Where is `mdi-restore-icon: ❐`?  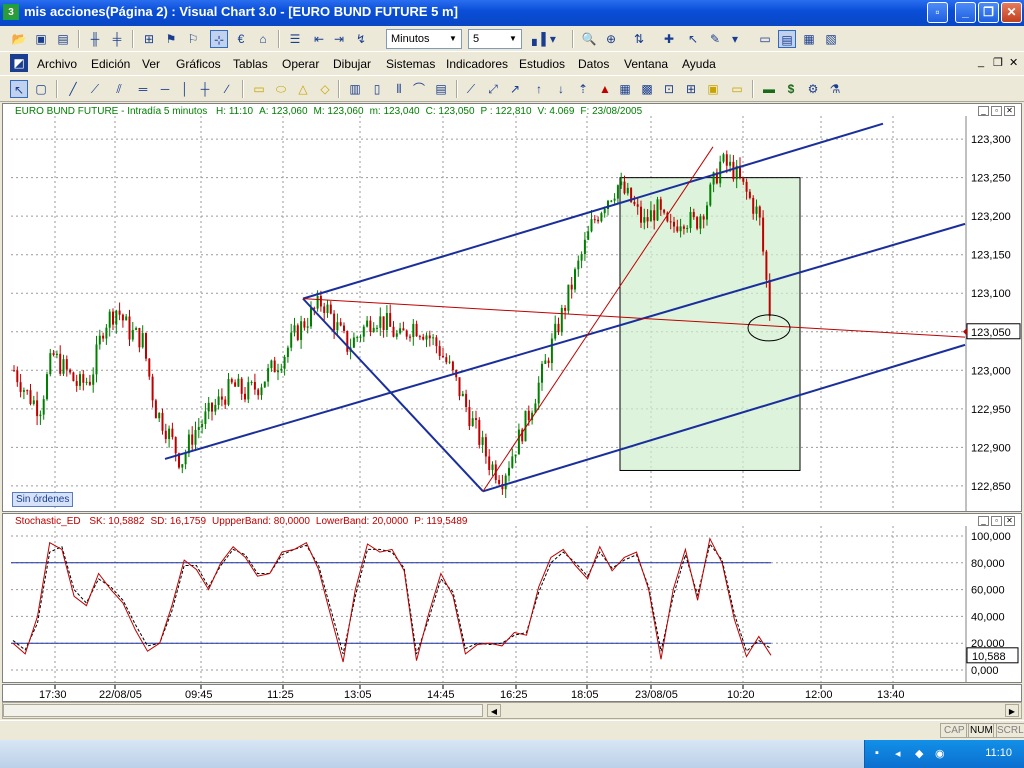
mdi-restore-icon: ❐ is located at coordinates (998, 62).